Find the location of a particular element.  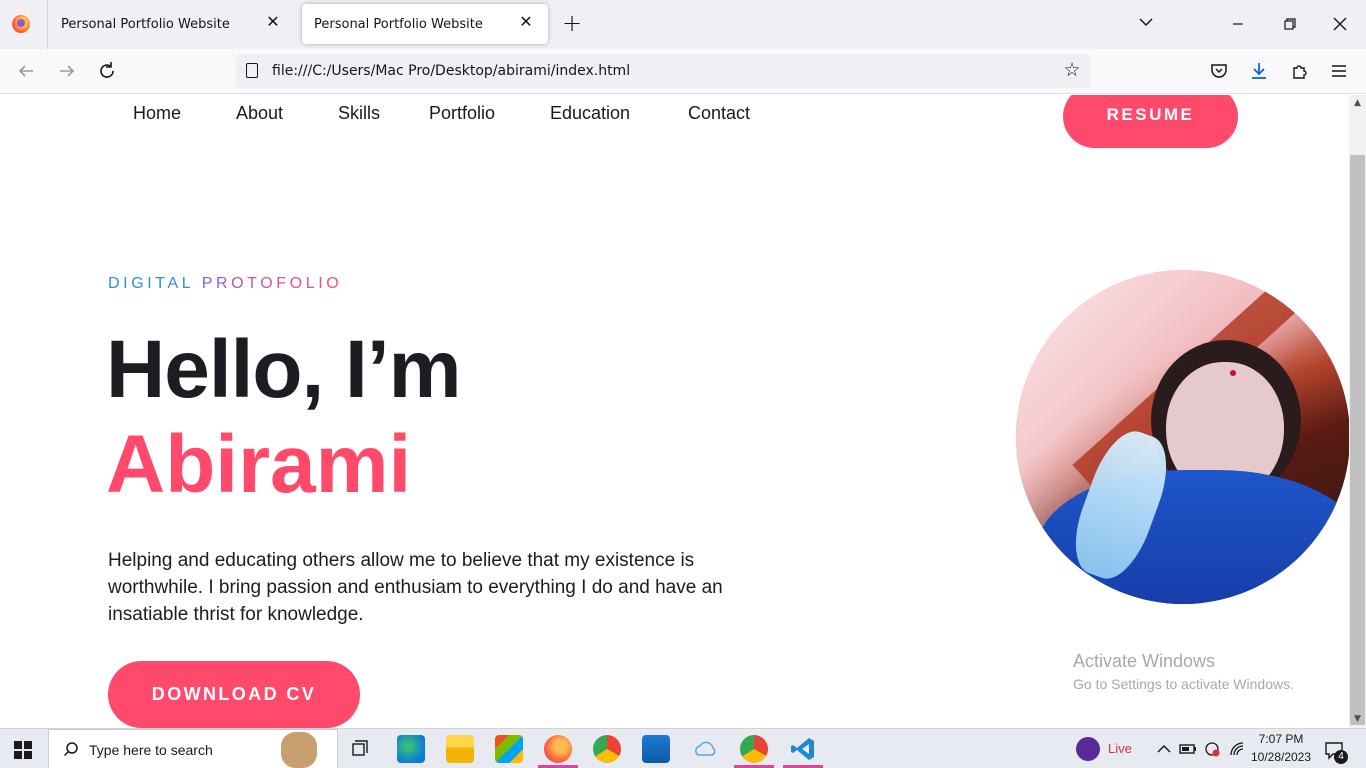

watermark-subtitle: Go to Settings to activate Windows. is located at coordinates (1183, 684).